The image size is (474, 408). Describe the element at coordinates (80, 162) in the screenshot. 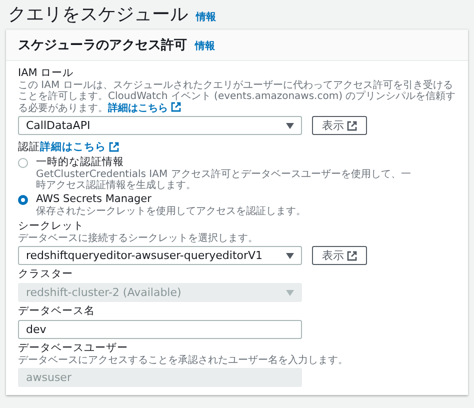

I see `option-label: 一時的な認証情報` at that location.